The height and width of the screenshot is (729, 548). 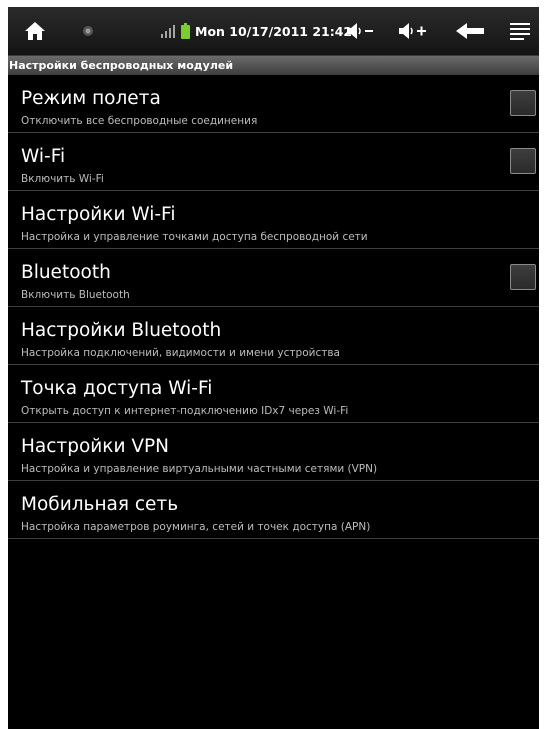 I want to click on notification-dot-icon, so click(x=88, y=31).